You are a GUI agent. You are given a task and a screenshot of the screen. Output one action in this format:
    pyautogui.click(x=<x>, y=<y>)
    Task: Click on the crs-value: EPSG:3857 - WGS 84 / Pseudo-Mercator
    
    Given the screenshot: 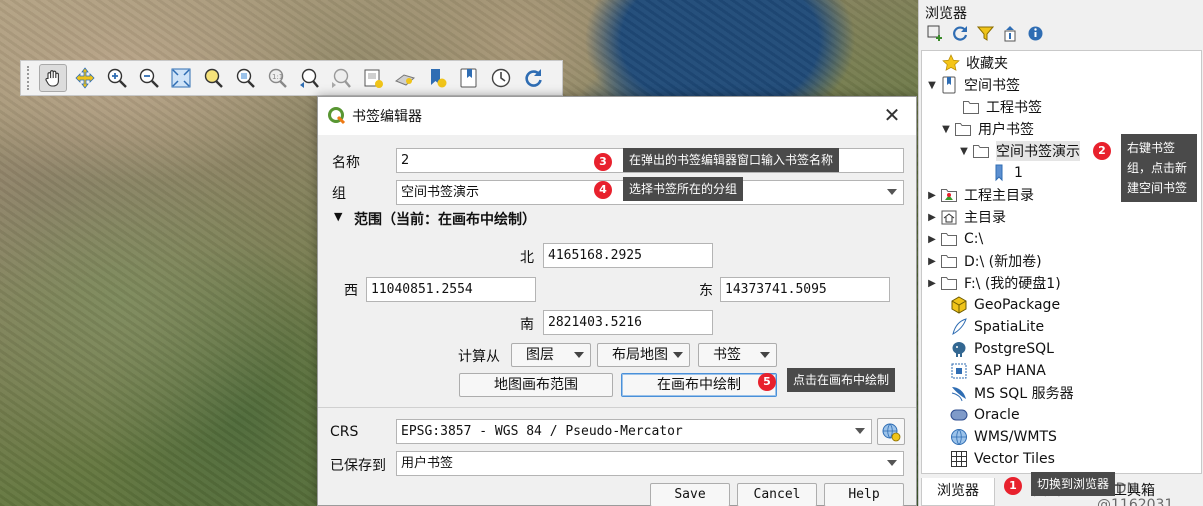 What is the action you would take?
    pyautogui.click(x=542, y=431)
    